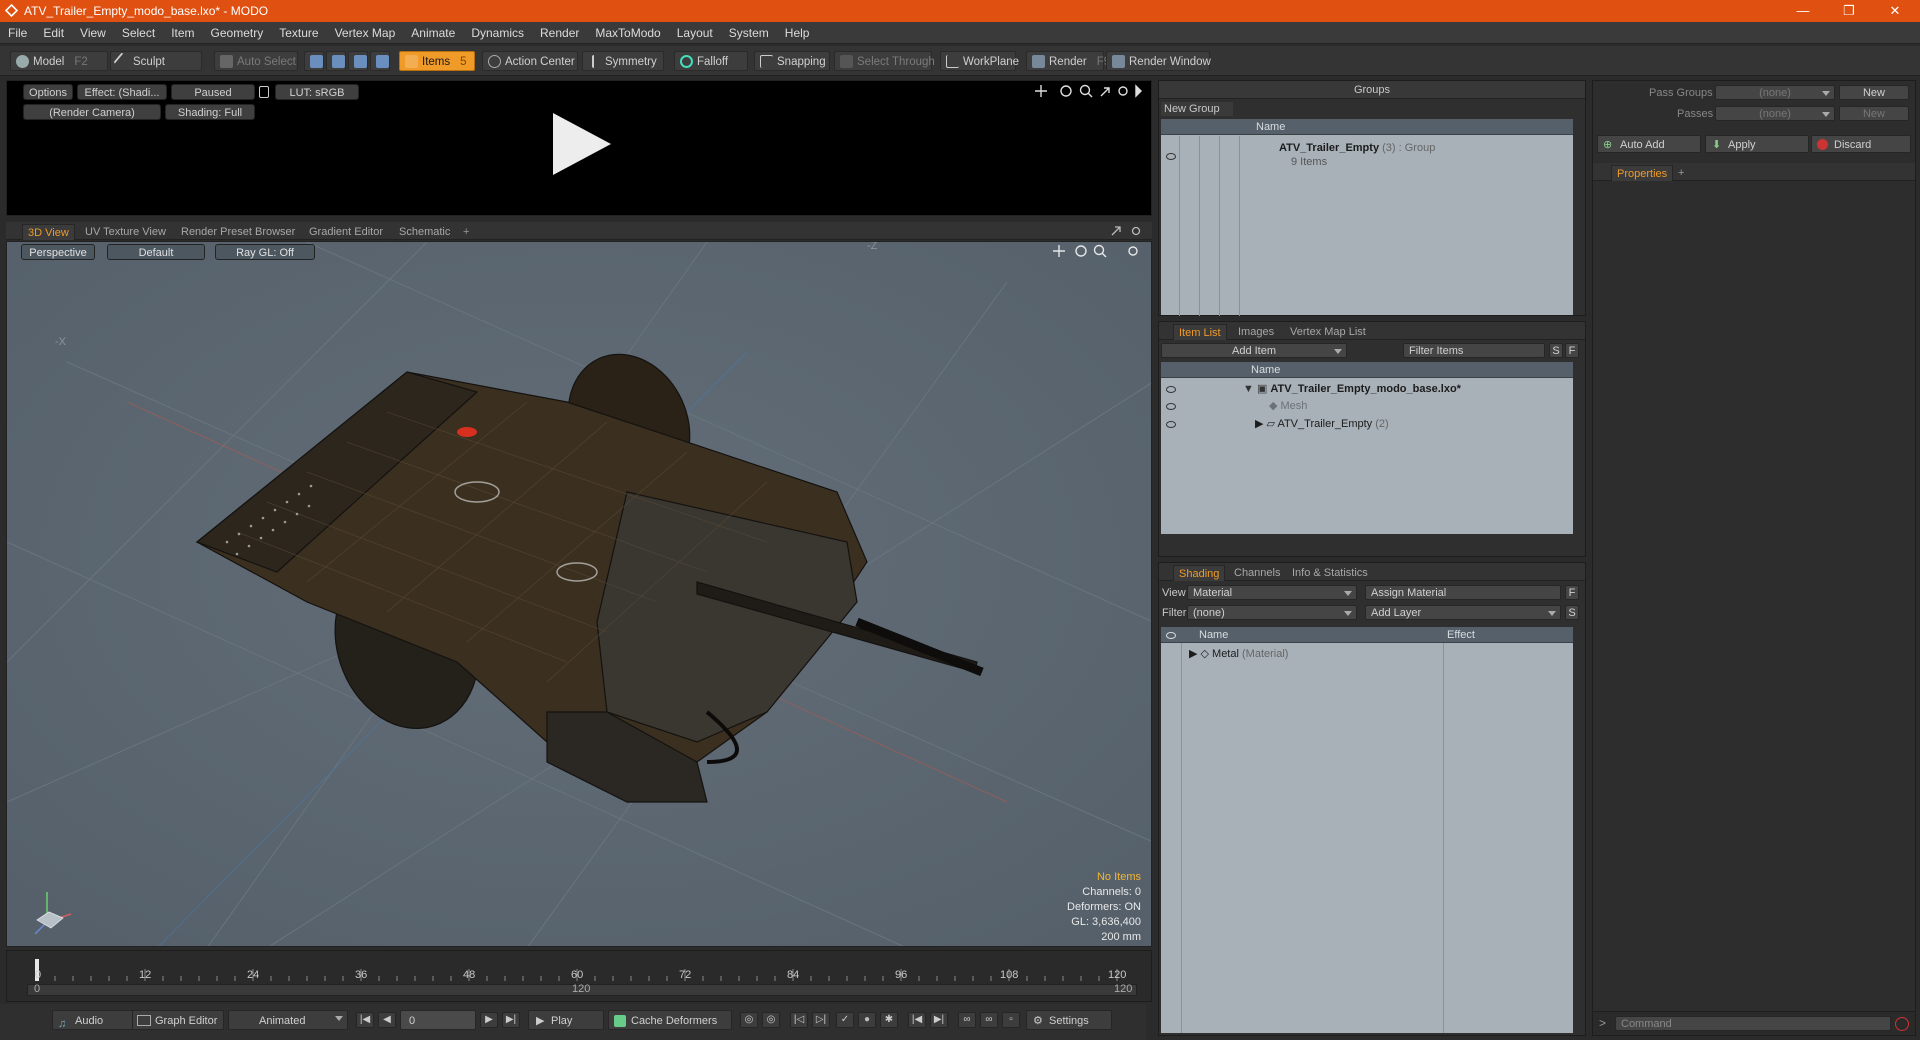 This screenshot has height=1040, width=1920. What do you see at coordinates (670, 1020) in the screenshot?
I see `cache-deformers-button: Cache Deformers` at bounding box center [670, 1020].